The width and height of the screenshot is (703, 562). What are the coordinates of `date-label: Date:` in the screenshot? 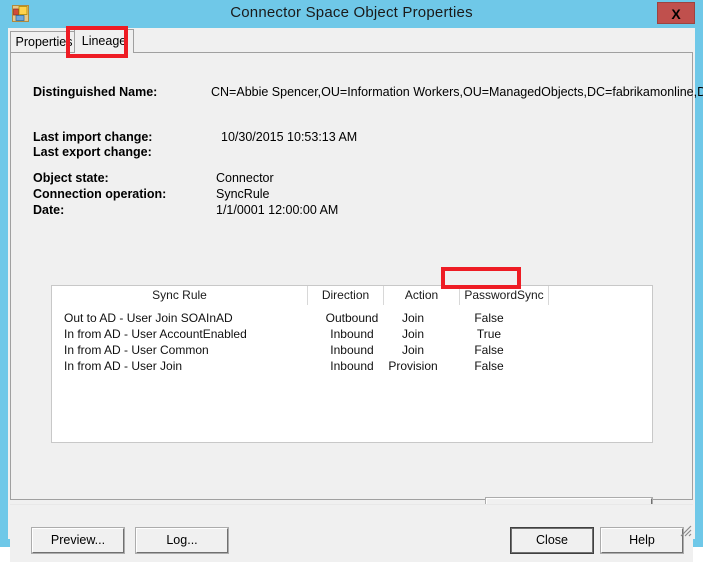 It's located at (49, 210).